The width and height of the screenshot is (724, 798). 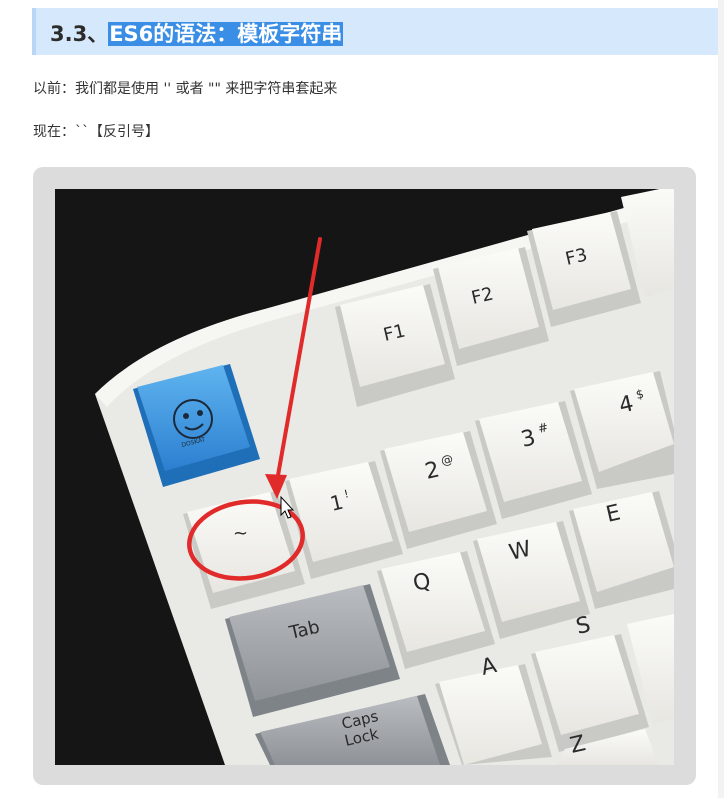 I want to click on section-heading: 3.3、ES6的语法：模板字符串, so click(x=197, y=33).